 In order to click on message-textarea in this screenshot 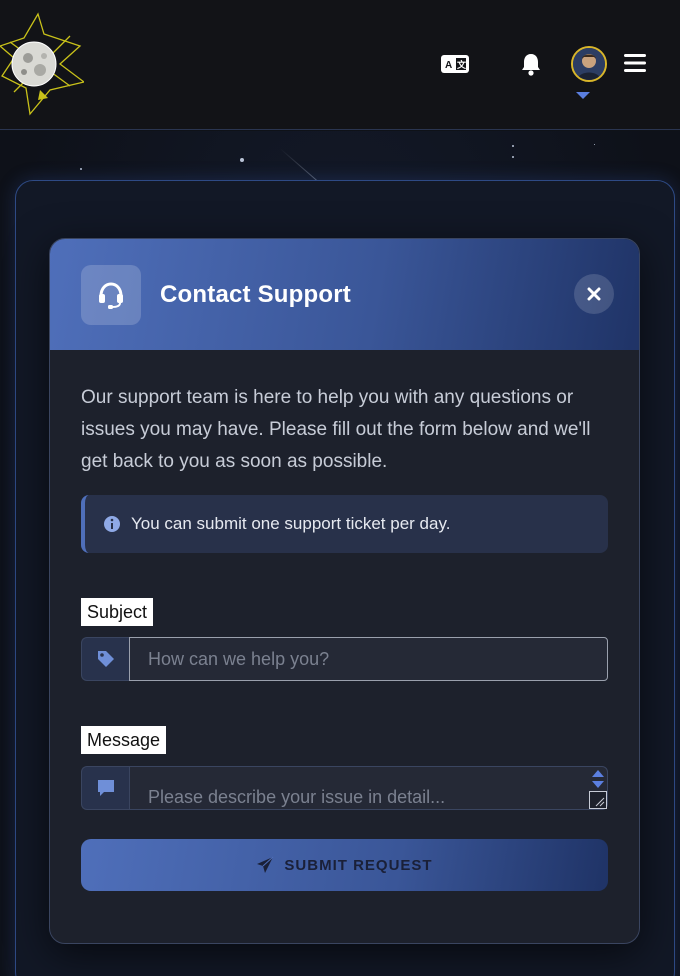, I will do `click(368, 788)`.